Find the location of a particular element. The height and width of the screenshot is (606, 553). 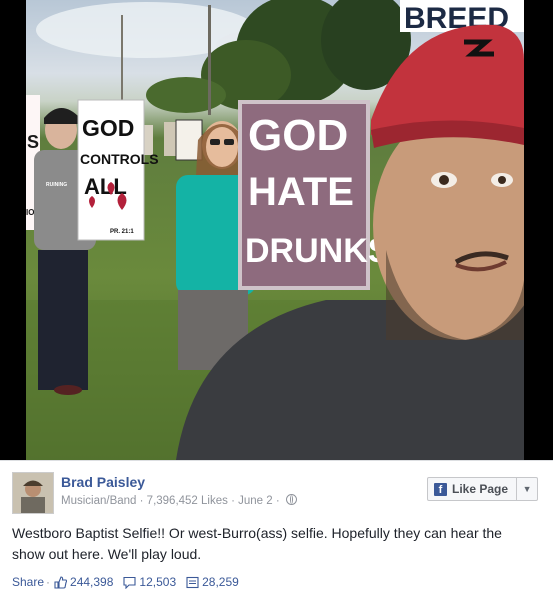

like-page-main: f Like Page is located at coordinates (473, 489).